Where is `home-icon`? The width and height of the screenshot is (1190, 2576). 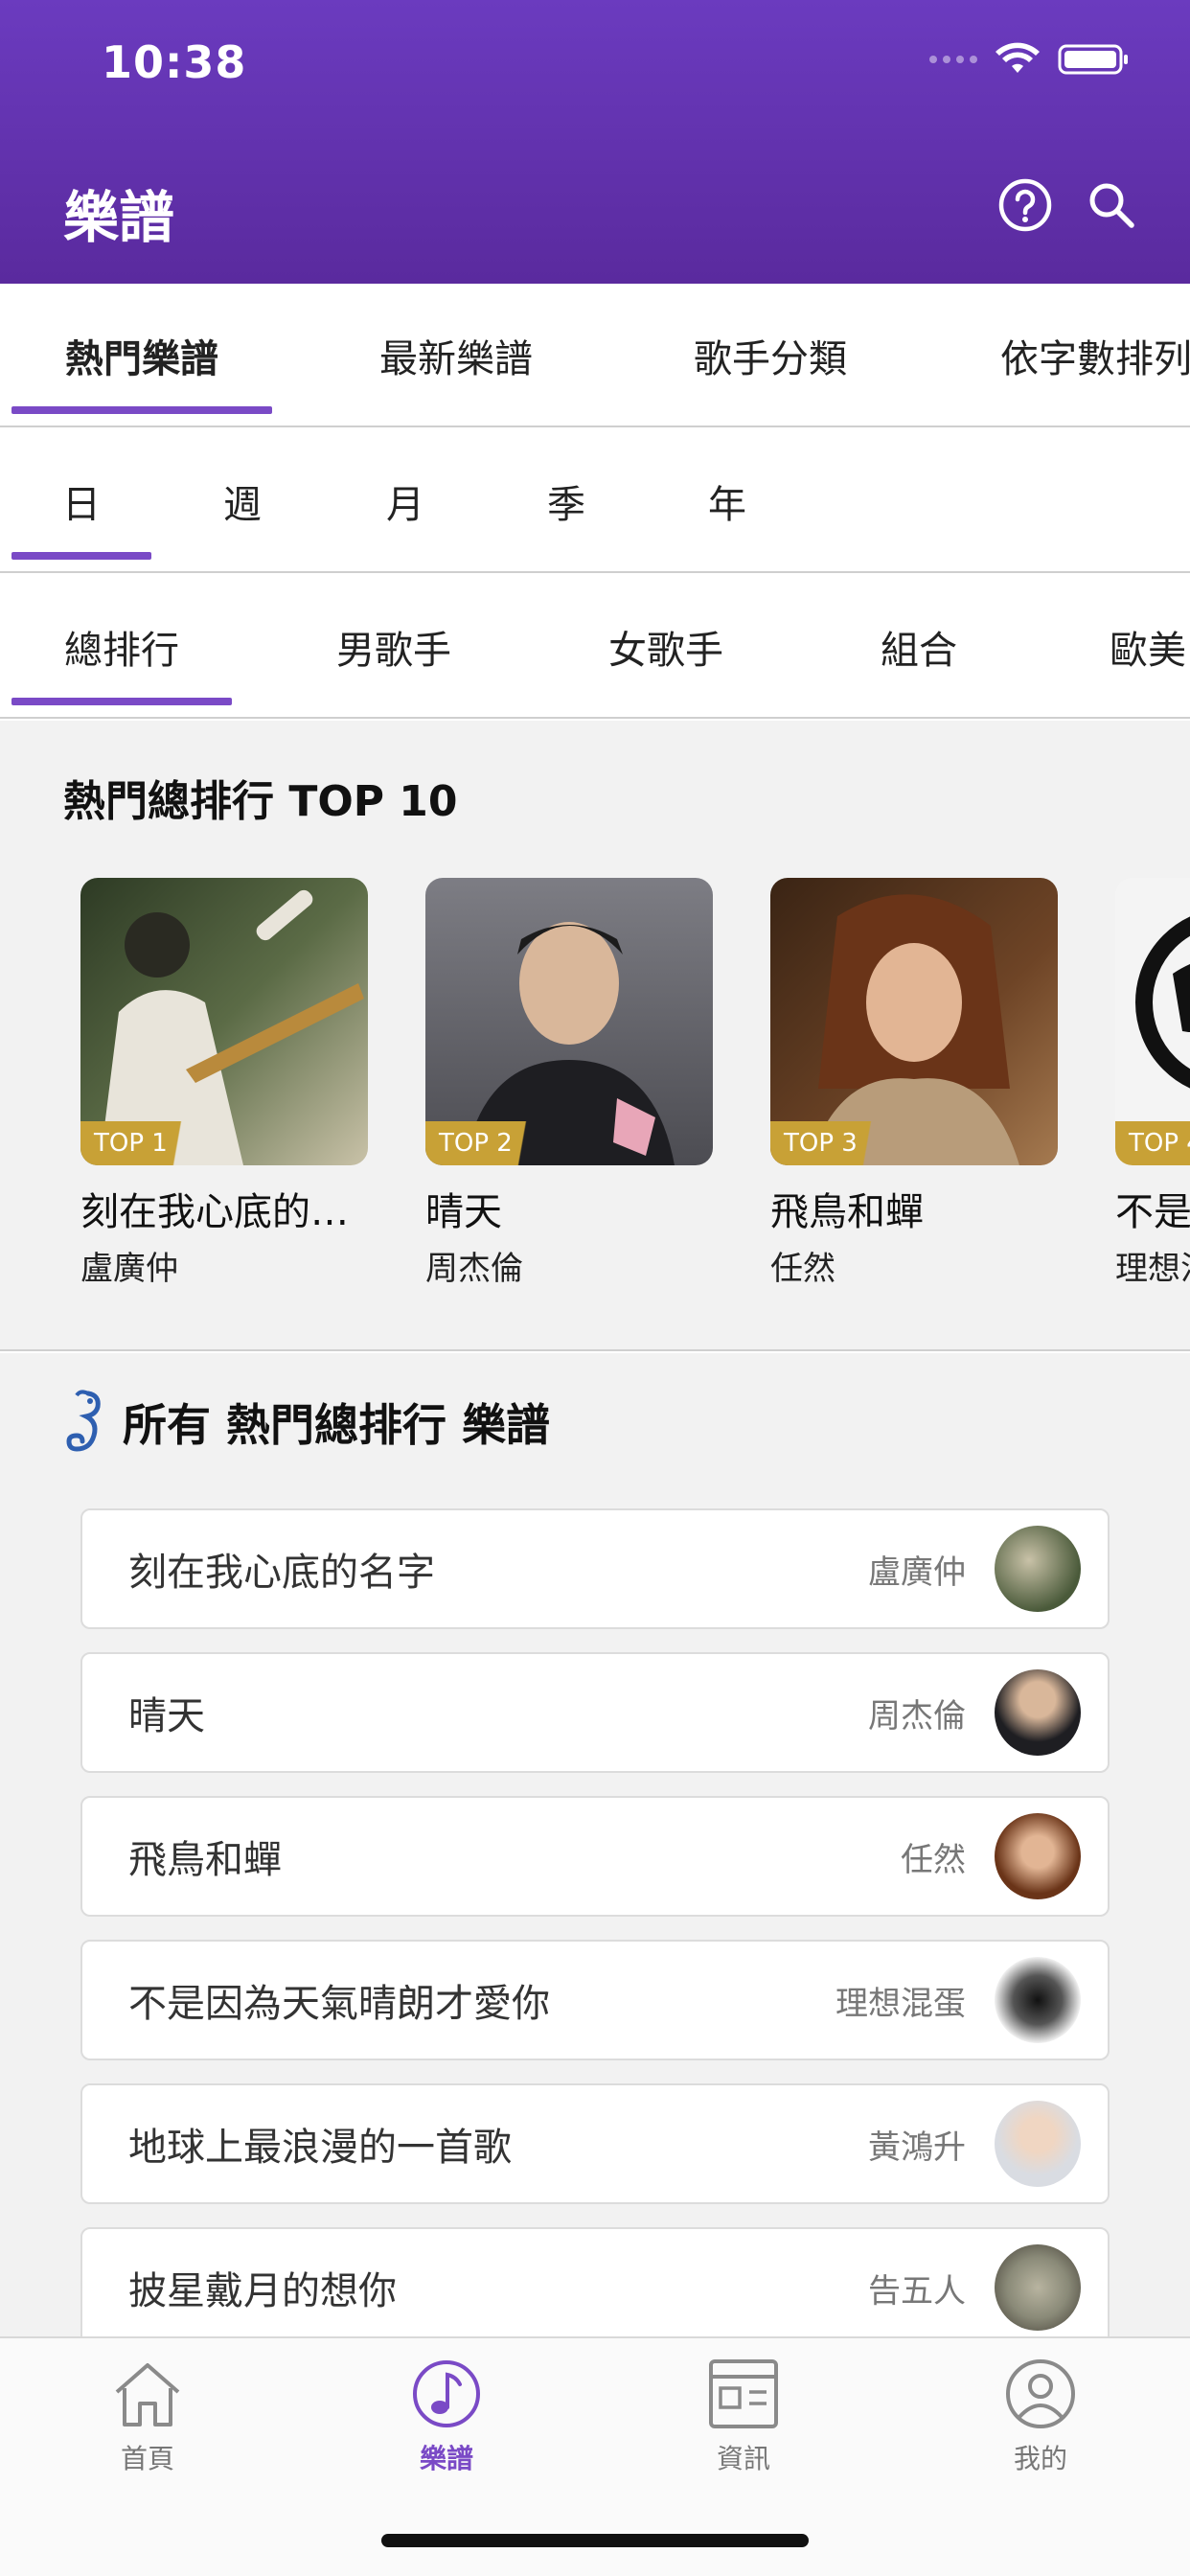
home-icon is located at coordinates (148, 2394).